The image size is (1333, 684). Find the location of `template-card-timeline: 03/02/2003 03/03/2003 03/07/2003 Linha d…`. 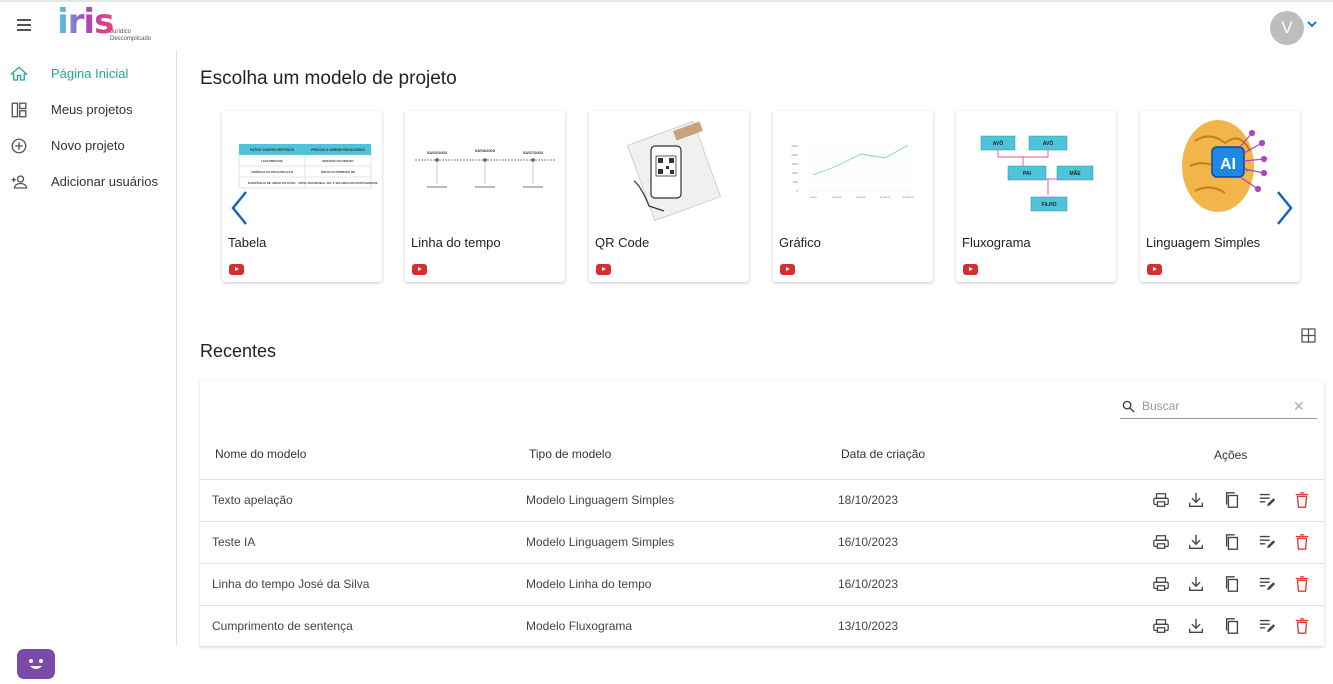

template-card-timeline: 03/02/2003 03/03/2003 03/07/2003 Linha d… is located at coordinates (485, 196).